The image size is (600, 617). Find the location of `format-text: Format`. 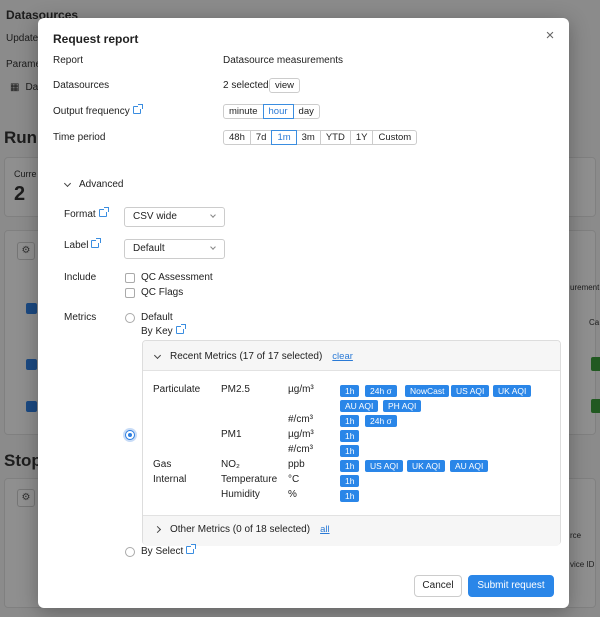

format-text: Format is located at coordinates (80, 214).